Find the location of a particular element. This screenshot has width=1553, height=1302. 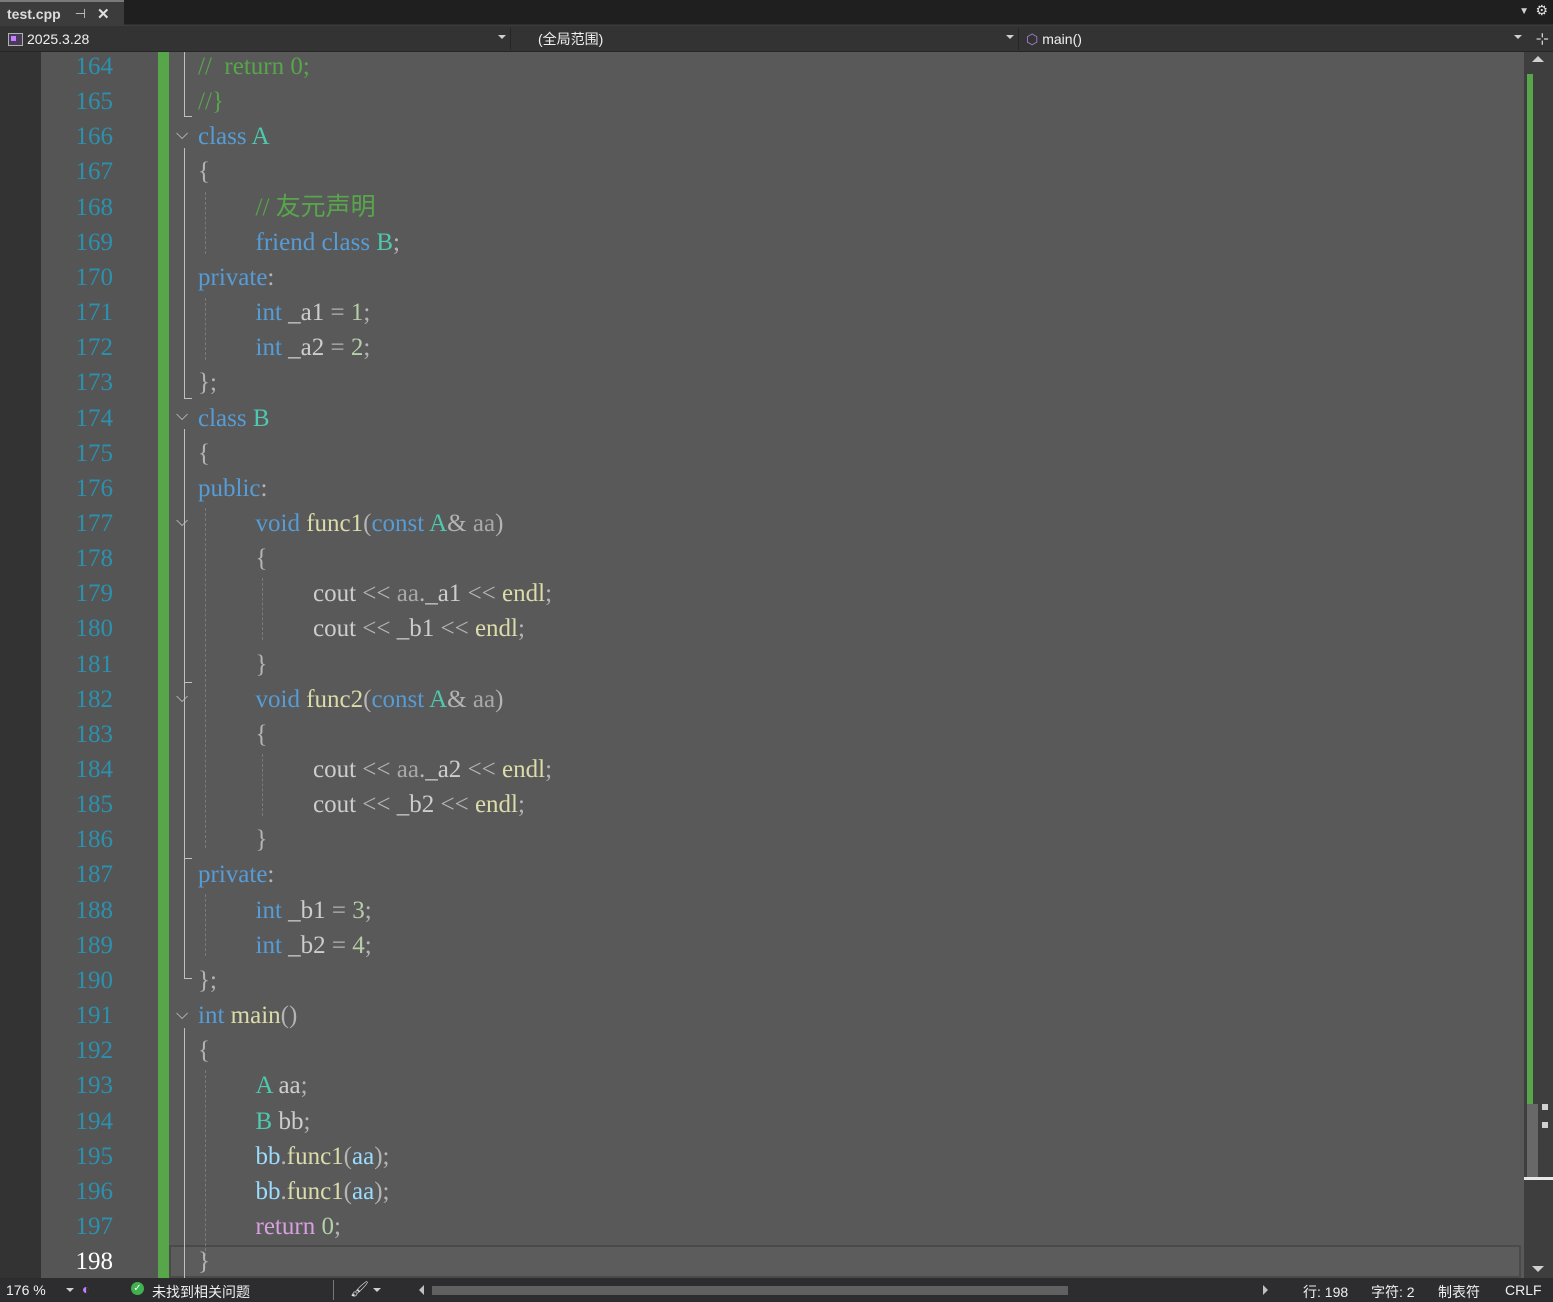

scope-dropdown: (全局范围) is located at coordinates (765, 39).